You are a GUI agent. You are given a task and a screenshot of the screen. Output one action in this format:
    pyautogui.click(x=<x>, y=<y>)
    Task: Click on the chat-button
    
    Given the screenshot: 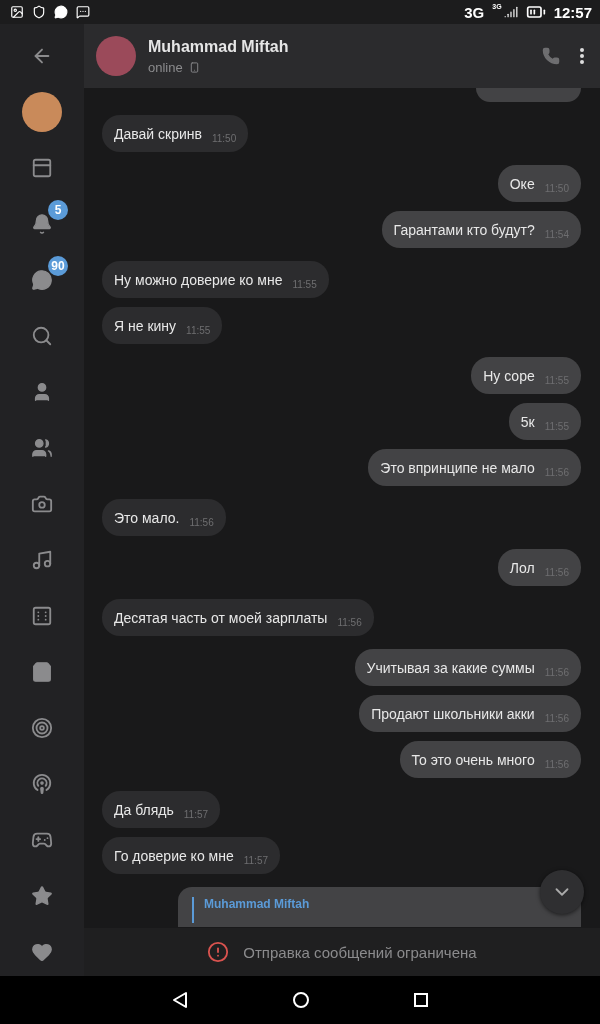 What is the action you would take?
    pyautogui.click(x=42, y=280)
    